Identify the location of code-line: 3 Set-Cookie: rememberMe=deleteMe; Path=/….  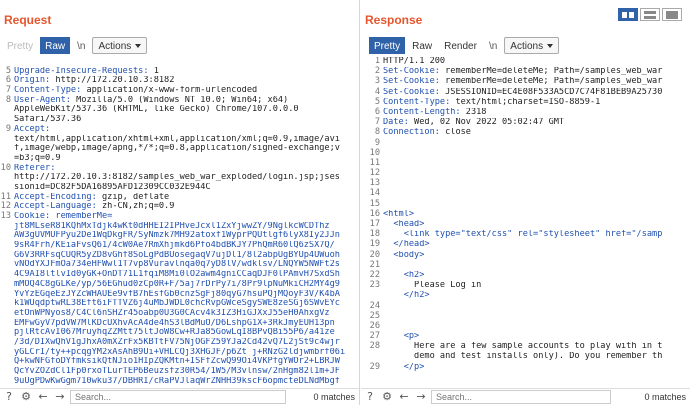
(529, 82).